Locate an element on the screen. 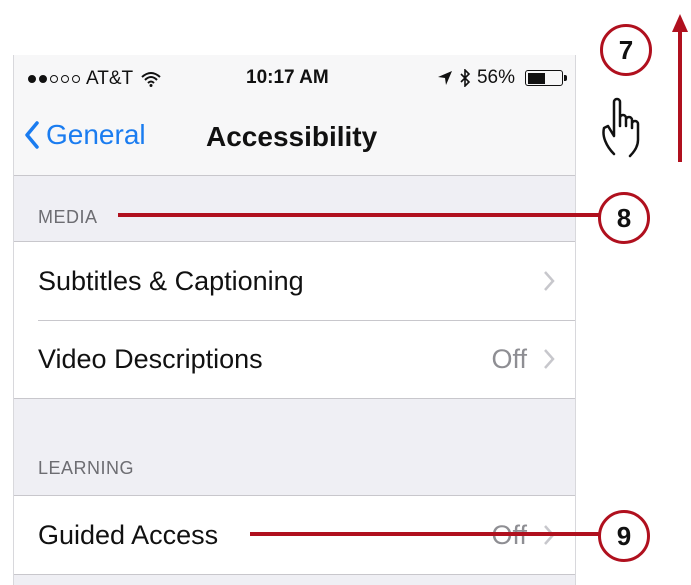 The width and height of the screenshot is (691, 585). back-button: General is located at coordinates (85, 135).